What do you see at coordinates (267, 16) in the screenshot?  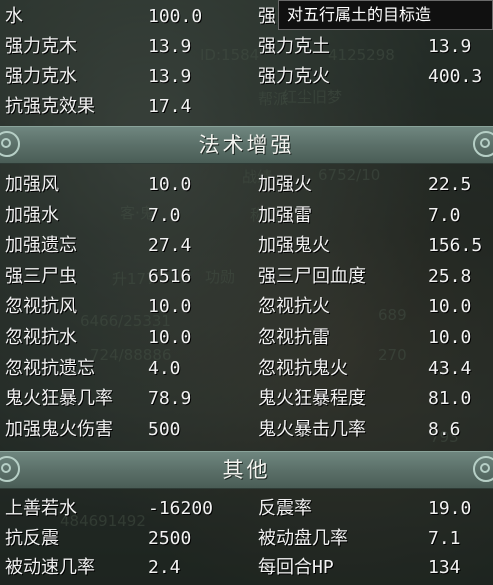 I see `stat-name: 强` at bounding box center [267, 16].